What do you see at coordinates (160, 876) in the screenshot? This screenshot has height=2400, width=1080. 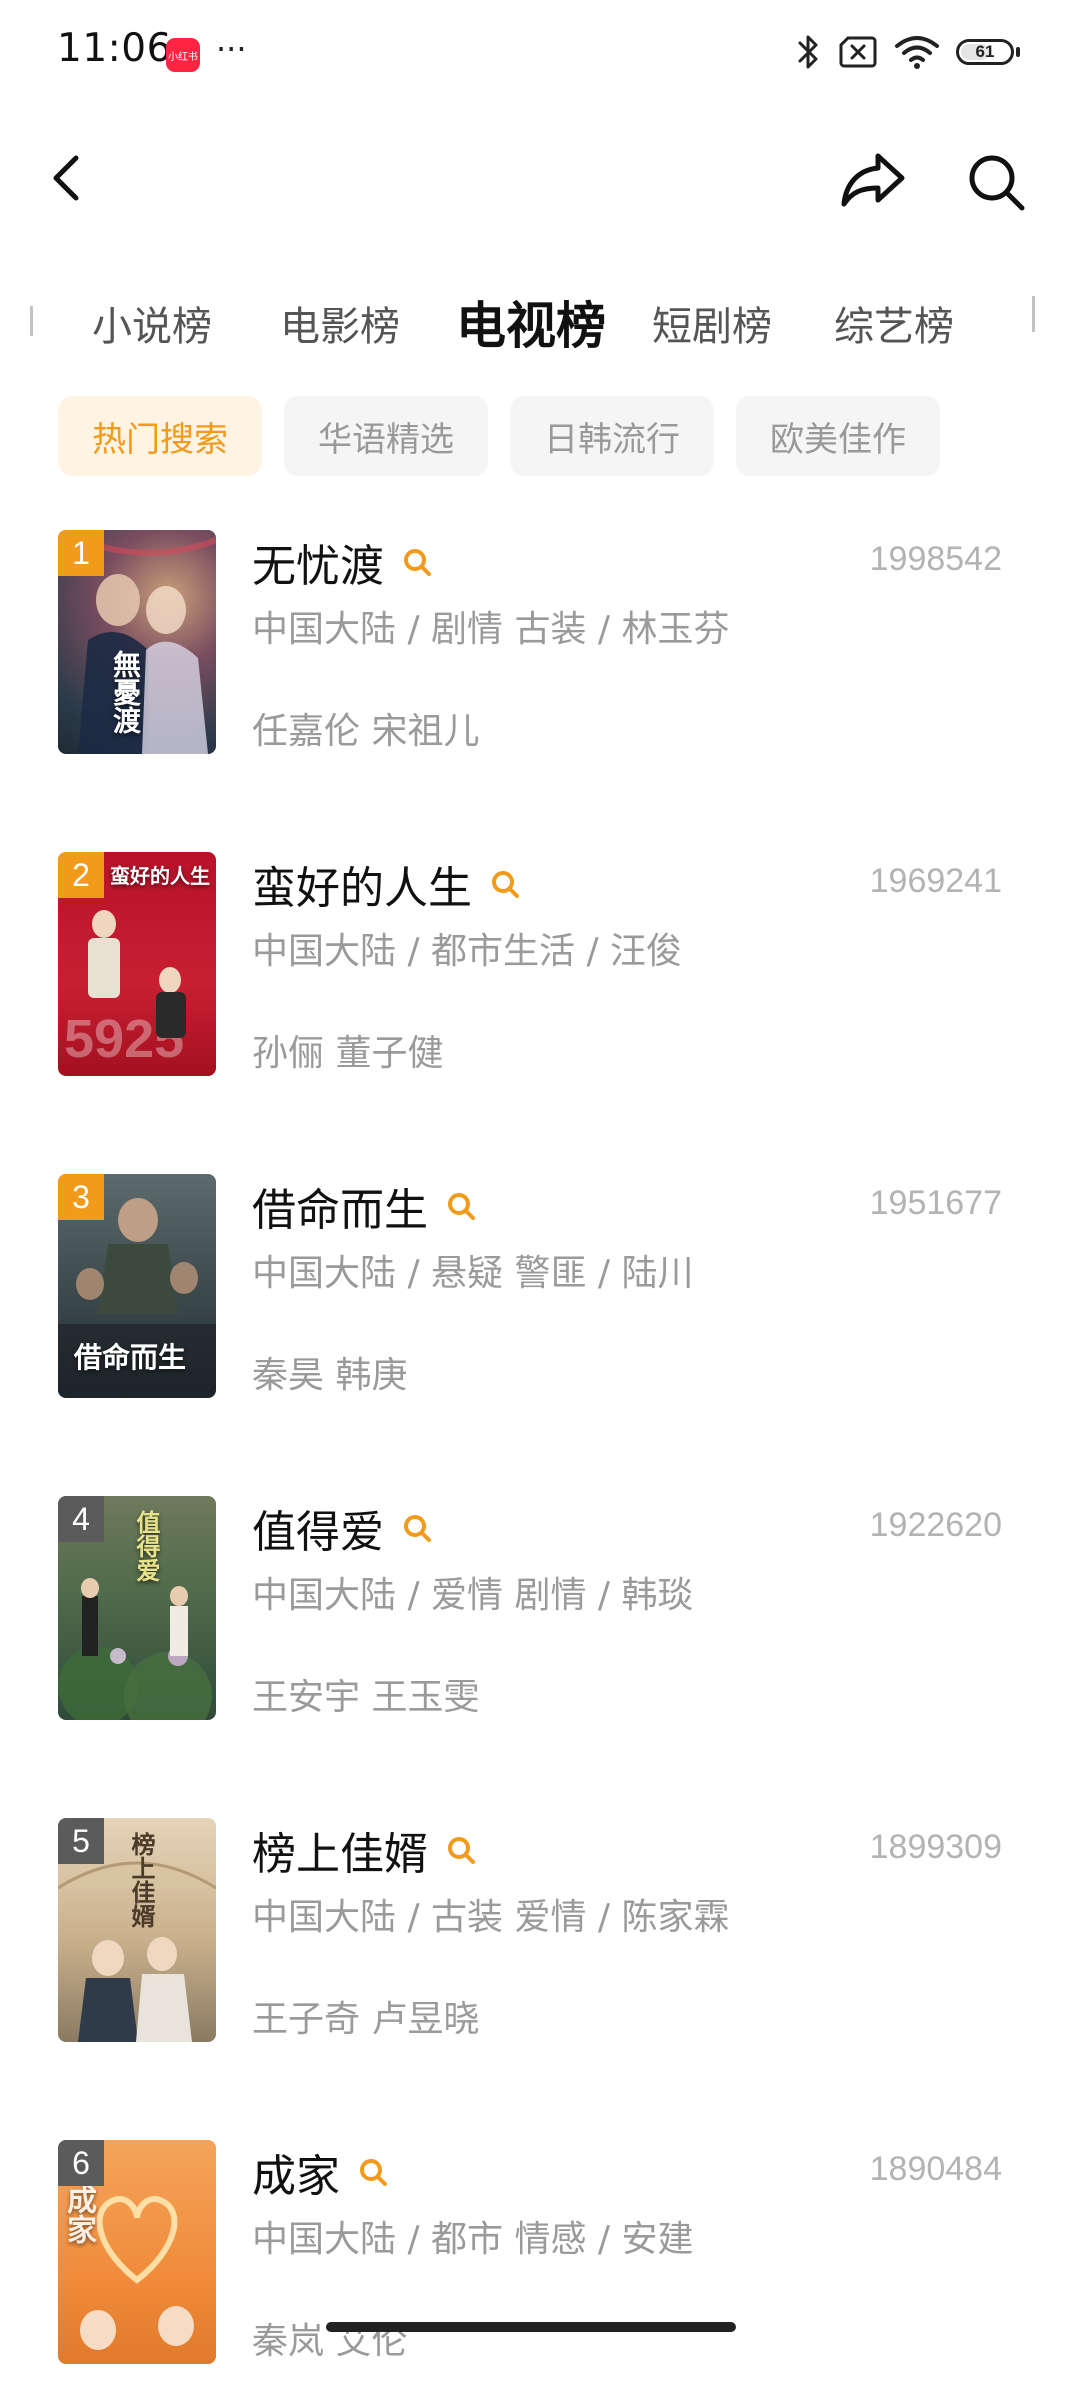 I see `poster-title: 蛮好的人生` at bounding box center [160, 876].